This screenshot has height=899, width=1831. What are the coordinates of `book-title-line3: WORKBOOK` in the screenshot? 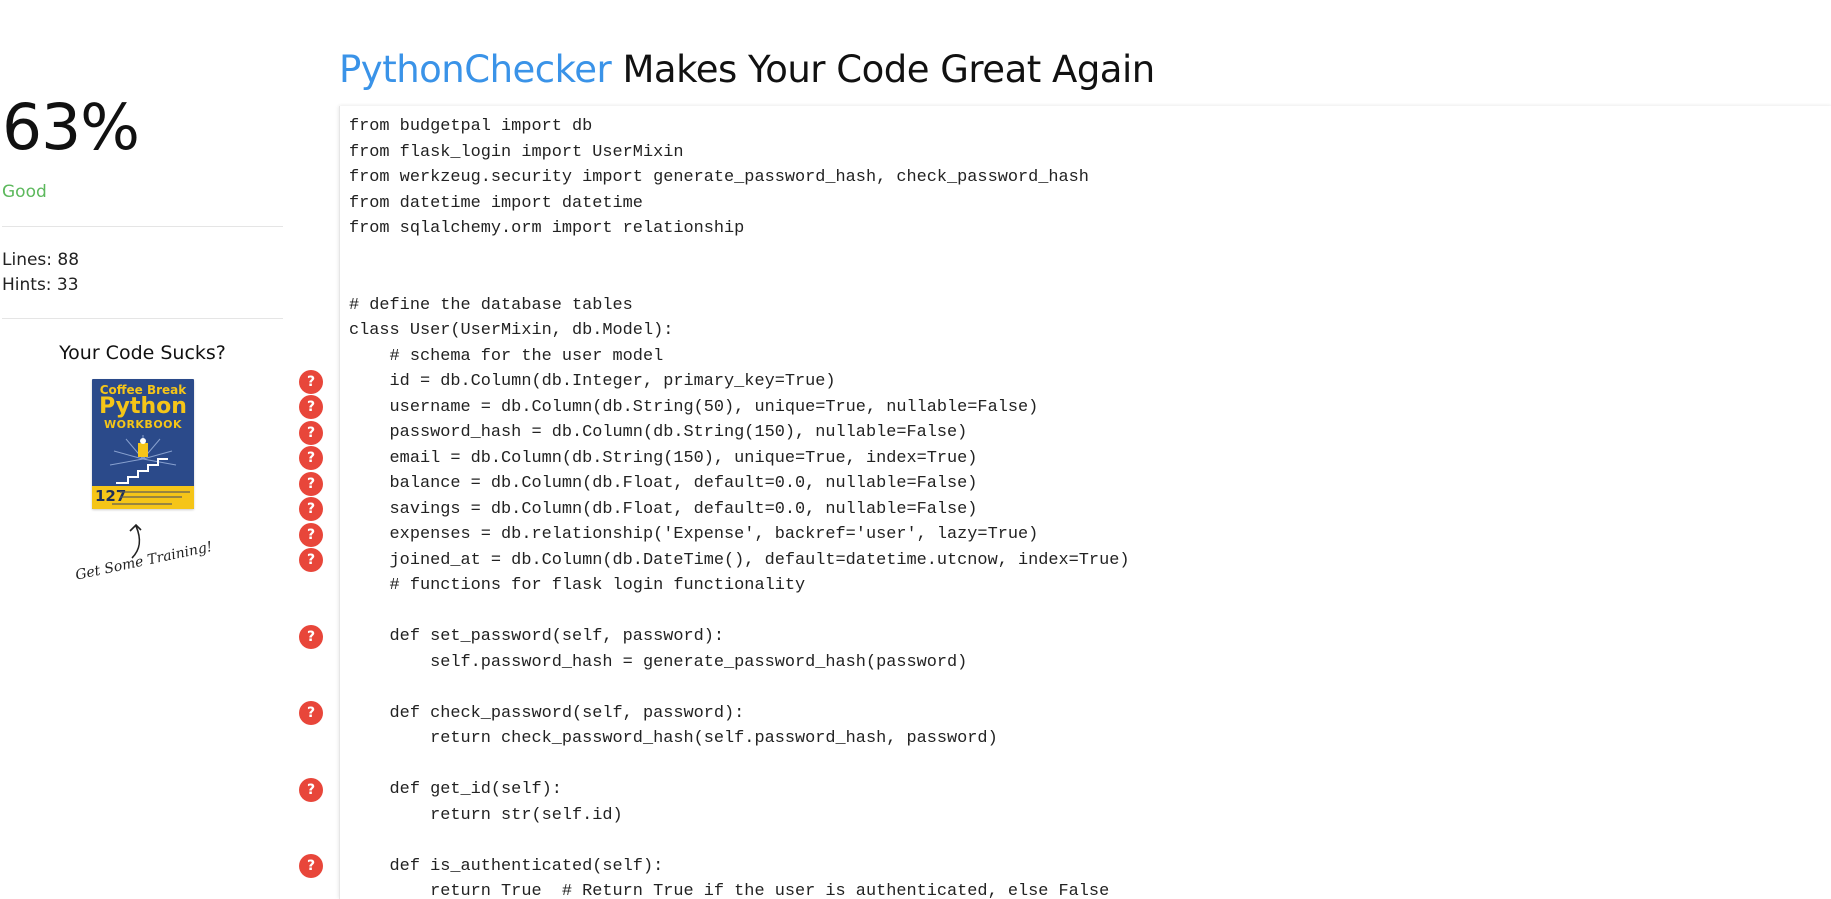 It's located at (143, 424).